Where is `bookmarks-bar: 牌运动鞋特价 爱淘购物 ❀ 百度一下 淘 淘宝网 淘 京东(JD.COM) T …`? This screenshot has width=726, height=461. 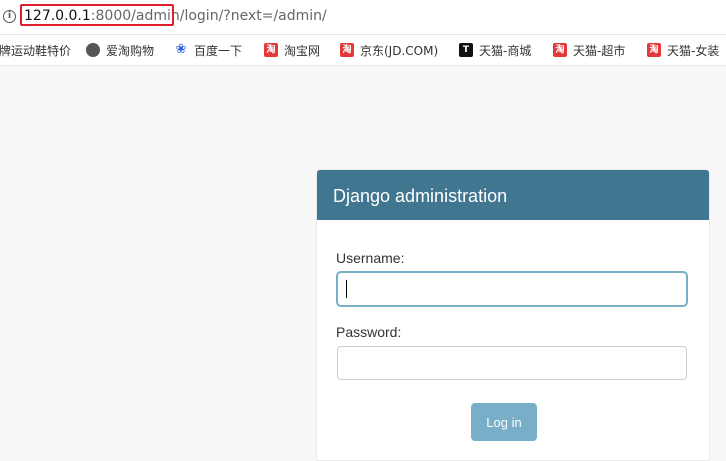
bookmarks-bar: 牌运动鞋特价 爱淘购物 ❀ 百度一下 淘 淘宝网 淘 京东(JD.COM) T … is located at coordinates (363, 50).